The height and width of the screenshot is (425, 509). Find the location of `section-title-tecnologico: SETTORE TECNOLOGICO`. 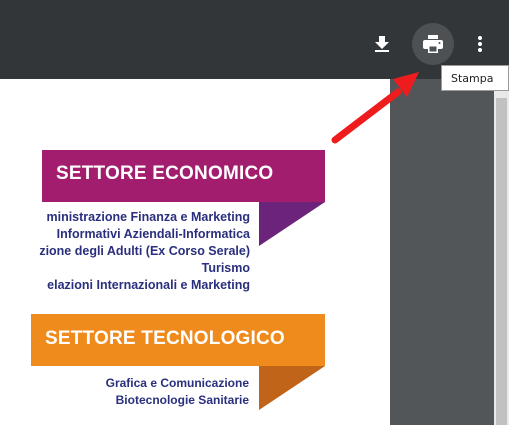

section-title-tecnologico: SETTORE TECNOLOGICO is located at coordinates (165, 338).